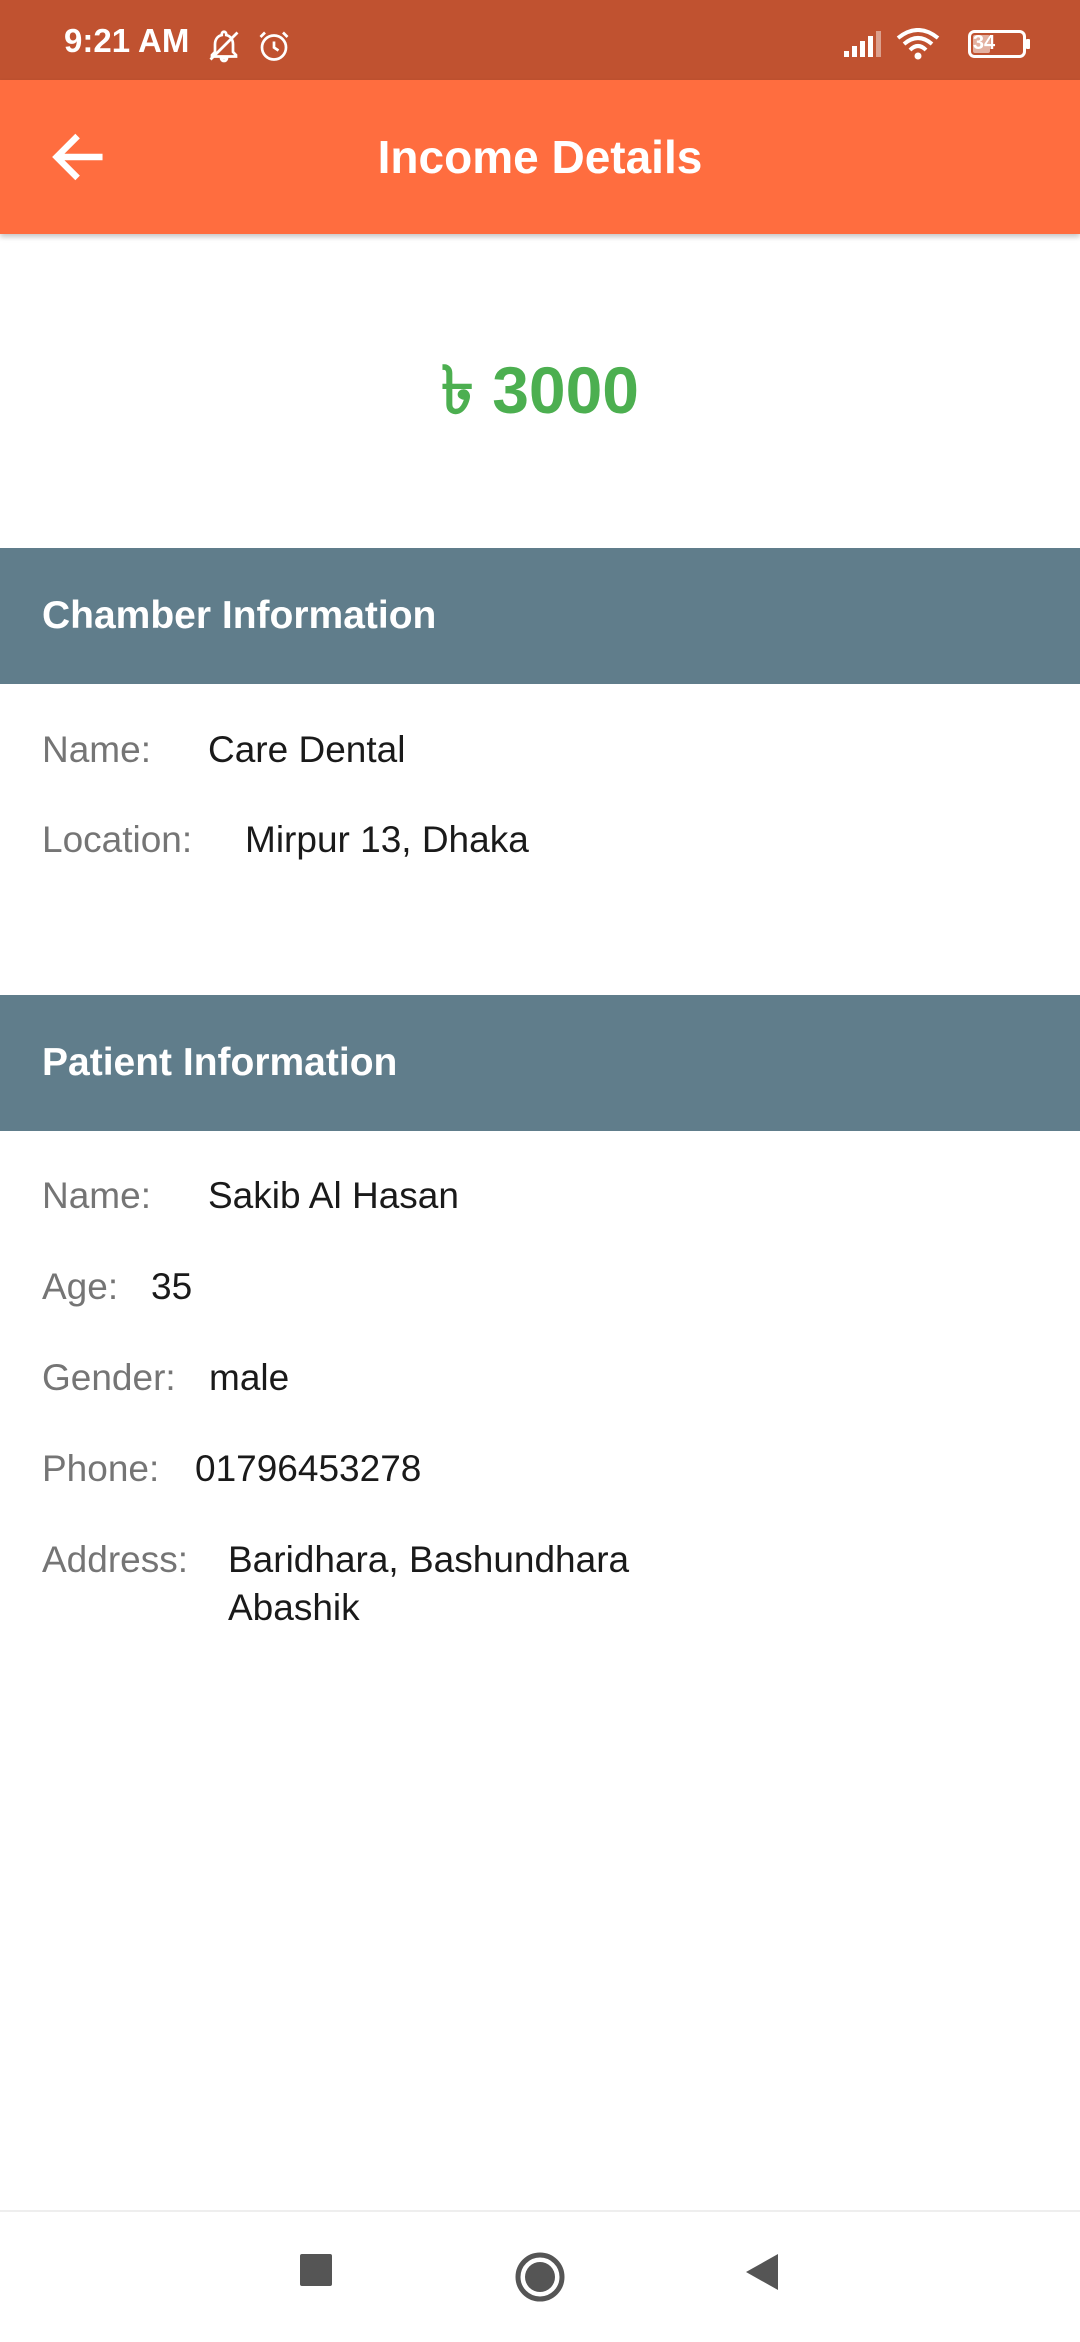  I want to click on income-amount: ৳ 3000, so click(540, 395).